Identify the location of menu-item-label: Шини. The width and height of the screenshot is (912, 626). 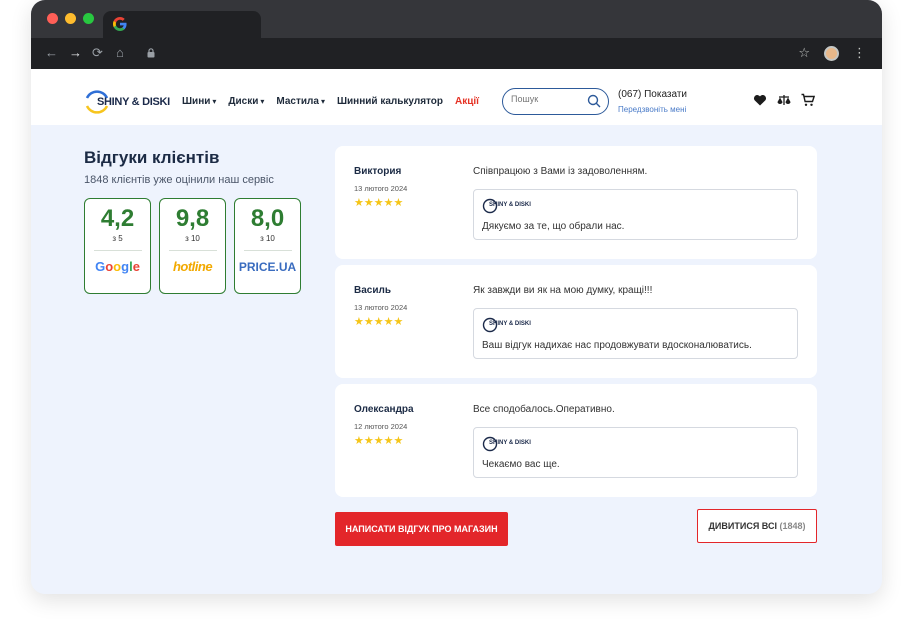
(196, 101).